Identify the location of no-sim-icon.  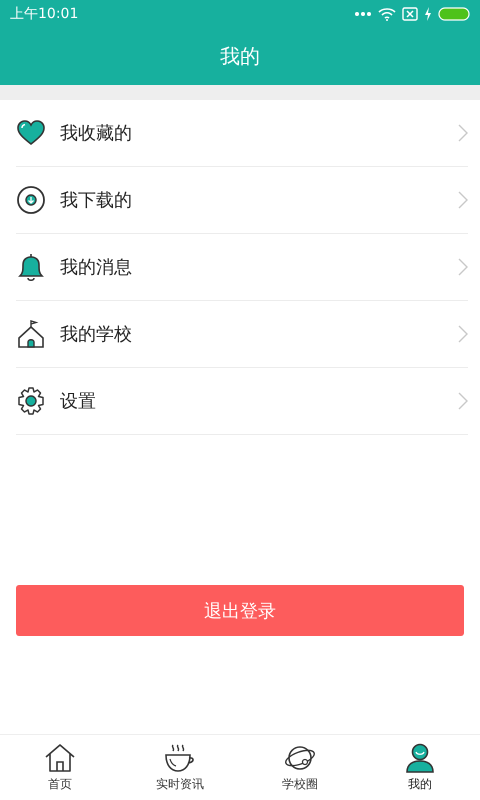
(410, 13).